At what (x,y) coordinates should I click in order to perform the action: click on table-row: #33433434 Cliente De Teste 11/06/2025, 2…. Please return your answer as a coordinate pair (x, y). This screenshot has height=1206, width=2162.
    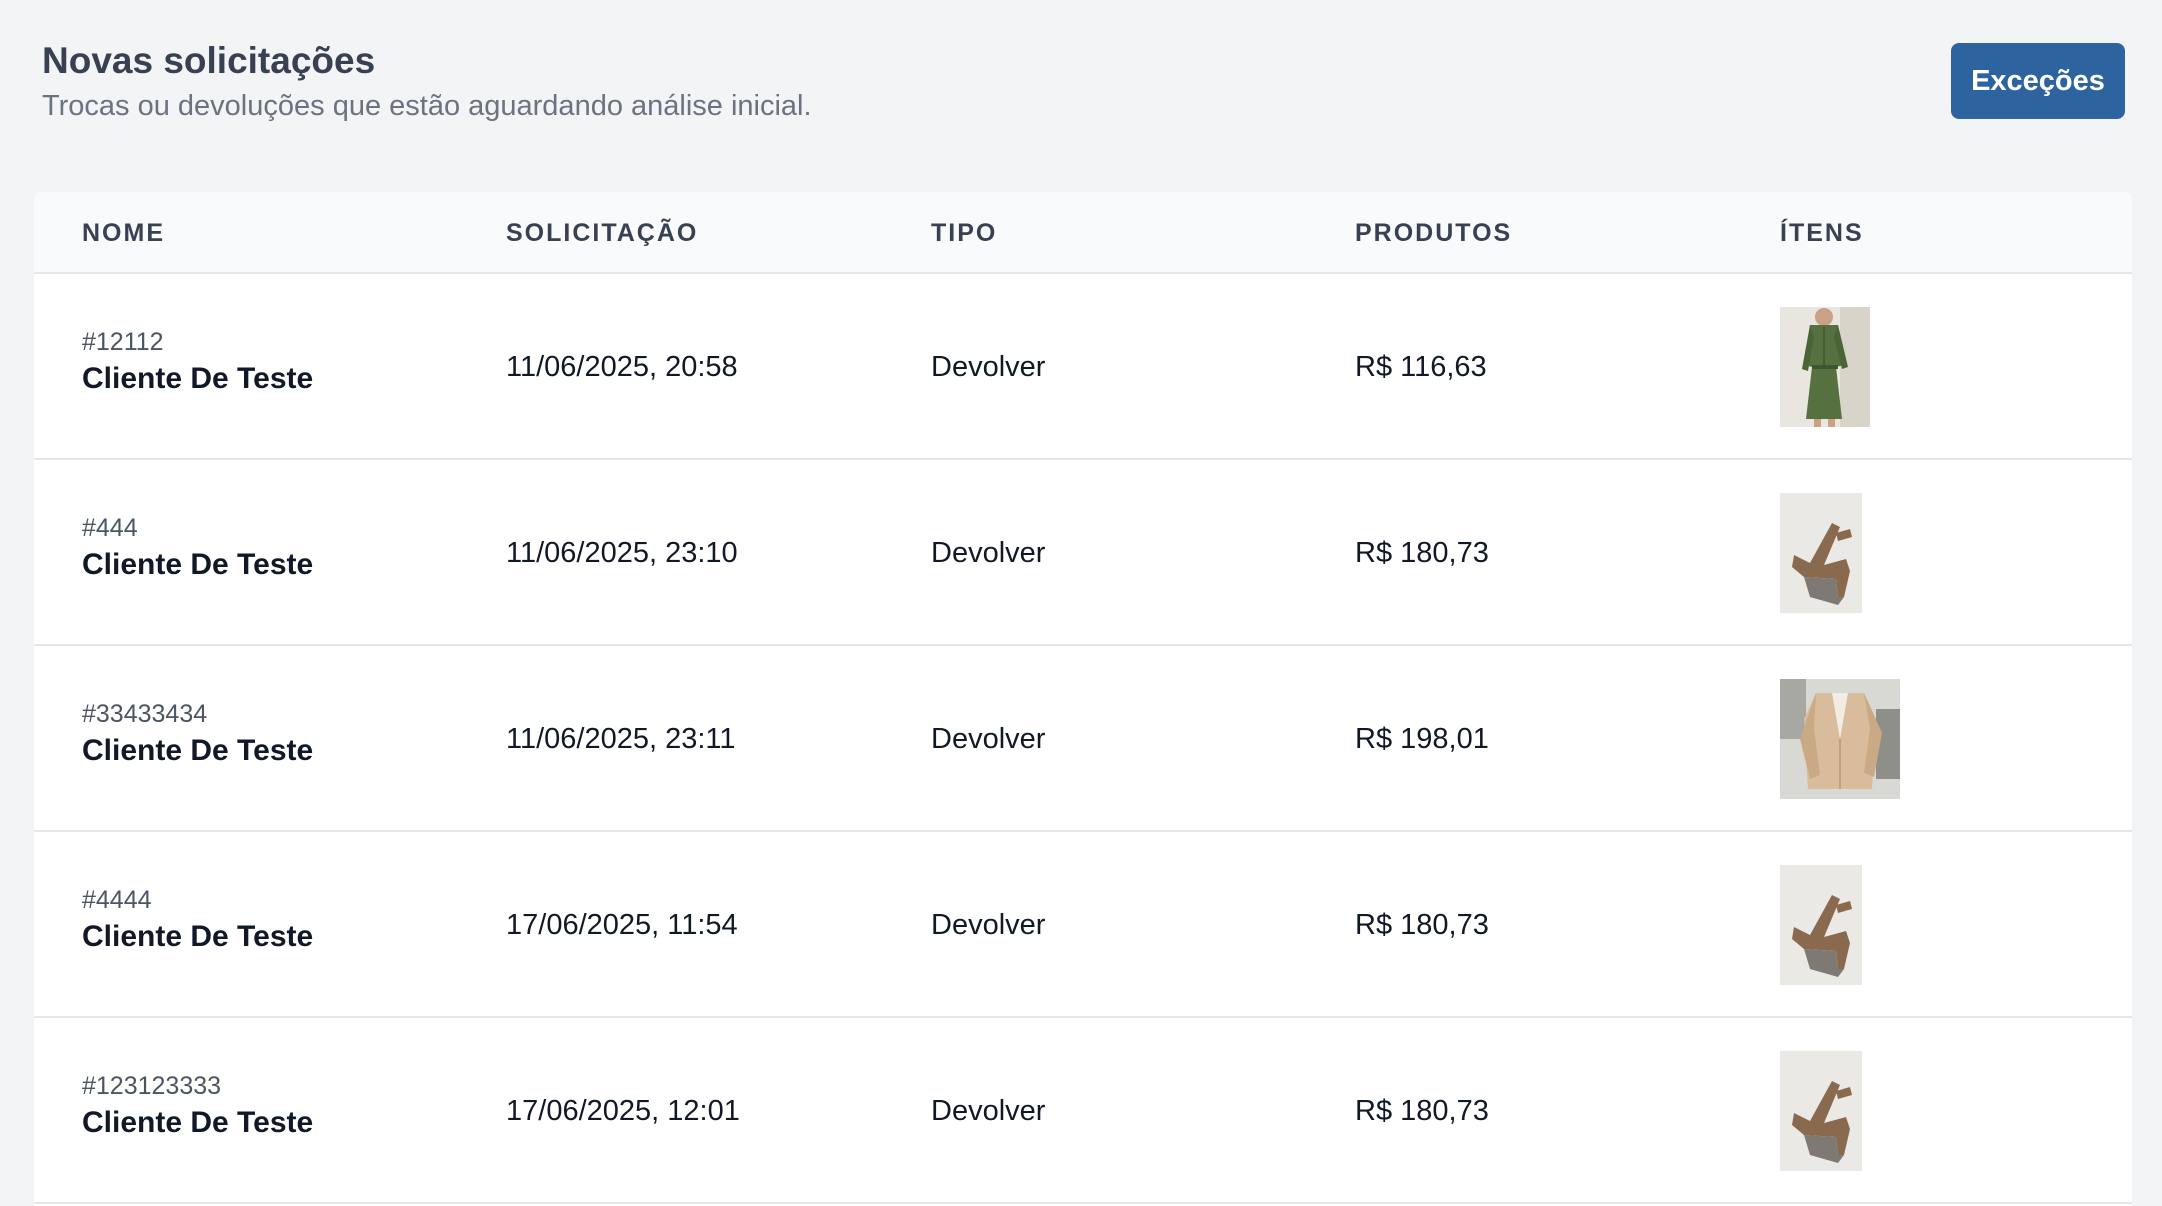
    Looking at the image, I should click on (1083, 739).